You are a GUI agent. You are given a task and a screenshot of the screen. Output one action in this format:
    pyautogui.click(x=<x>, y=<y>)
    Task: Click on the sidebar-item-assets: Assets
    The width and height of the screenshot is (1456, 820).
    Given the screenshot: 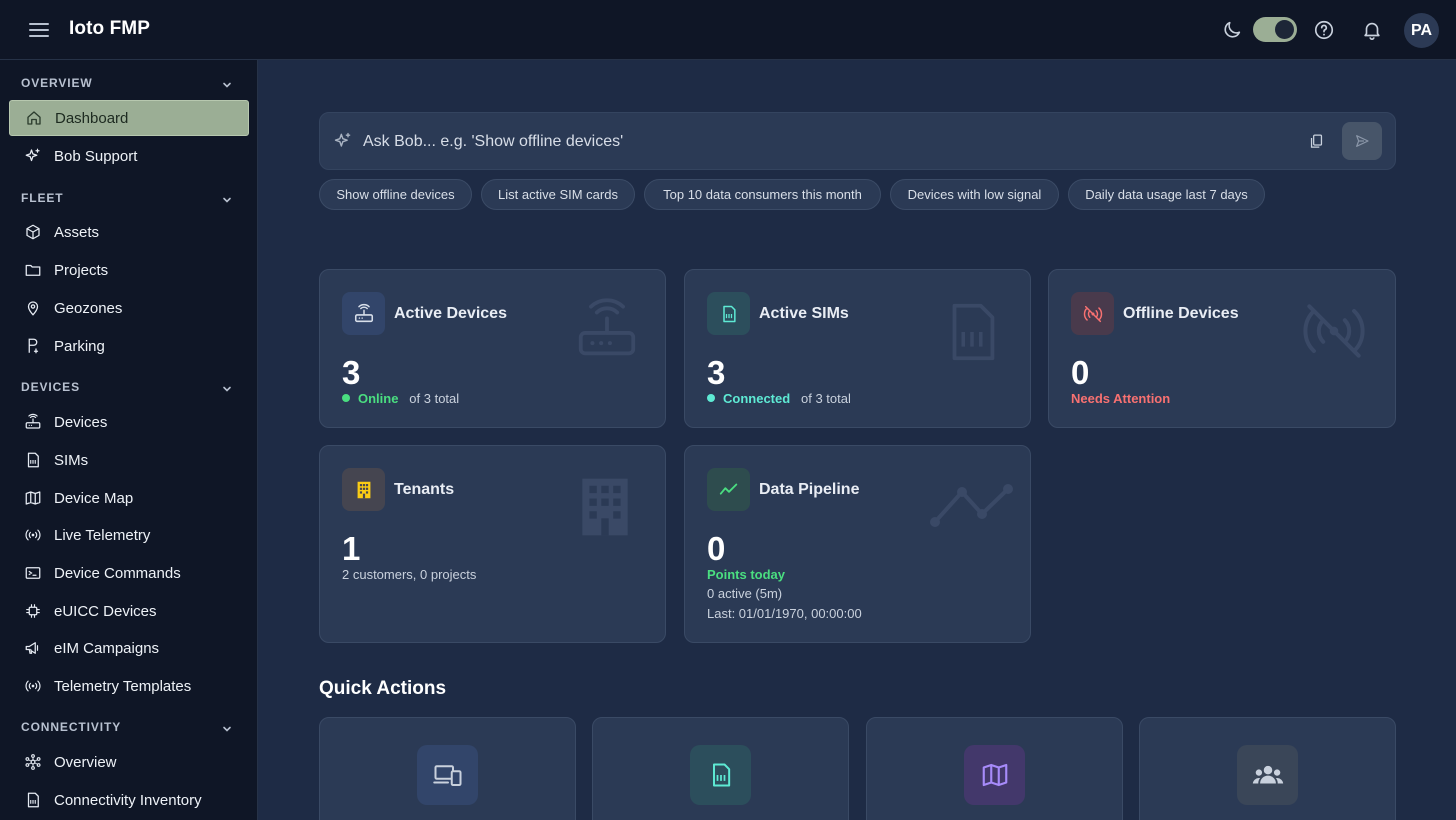 What is the action you would take?
    pyautogui.click(x=129, y=232)
    